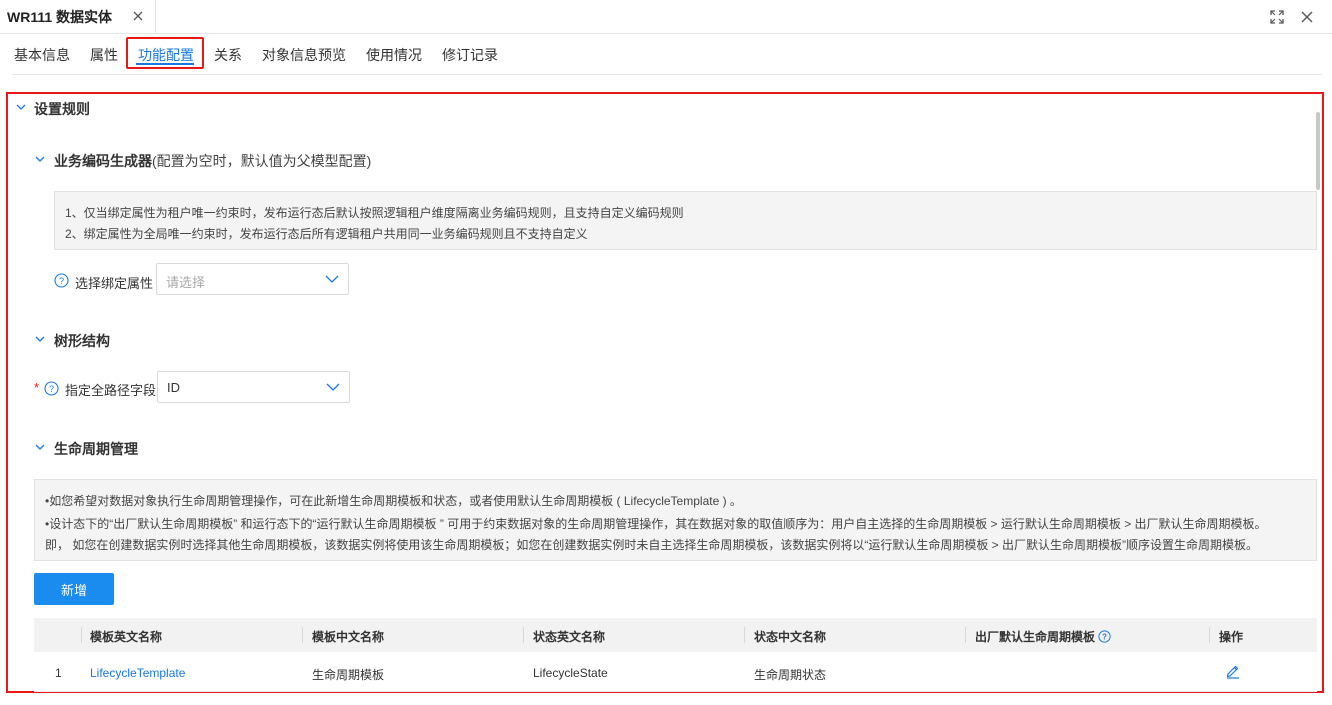 The image size is (1332, 705). What do you see at coordinates (58, 673) in the screenshot?
I see `row-index: 1` at bounding box center [58, 673].